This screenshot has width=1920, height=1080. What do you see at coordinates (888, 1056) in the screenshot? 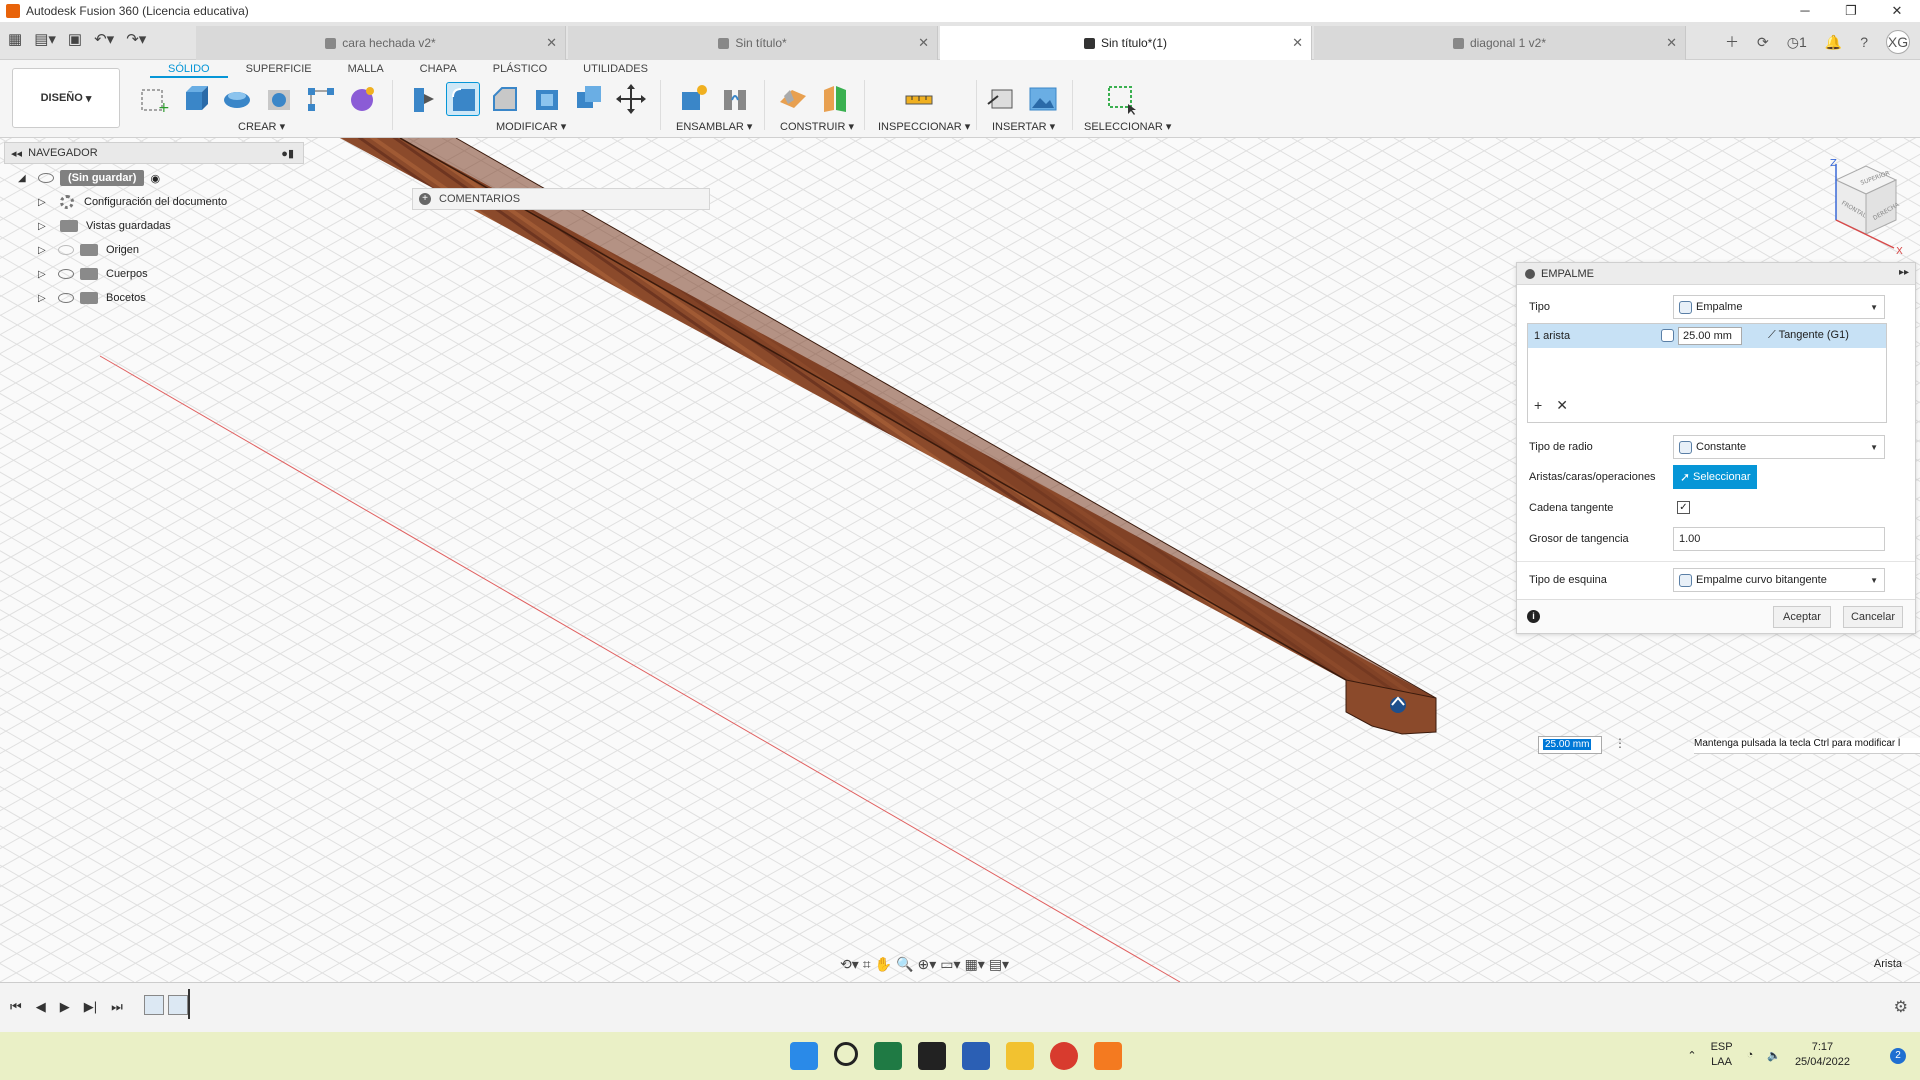
I see `excel-icon` at bounding box center [888, 1056].